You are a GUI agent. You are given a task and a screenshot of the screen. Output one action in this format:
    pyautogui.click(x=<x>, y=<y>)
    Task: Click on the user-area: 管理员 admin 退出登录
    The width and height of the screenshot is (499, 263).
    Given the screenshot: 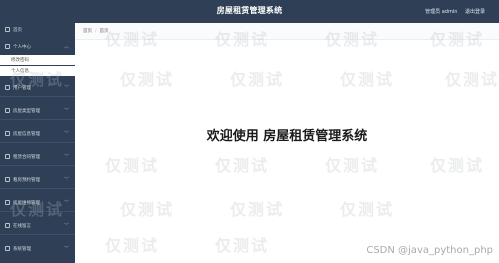 What is the action you would take?
    pyautogui.click(x=452, y=11)
    